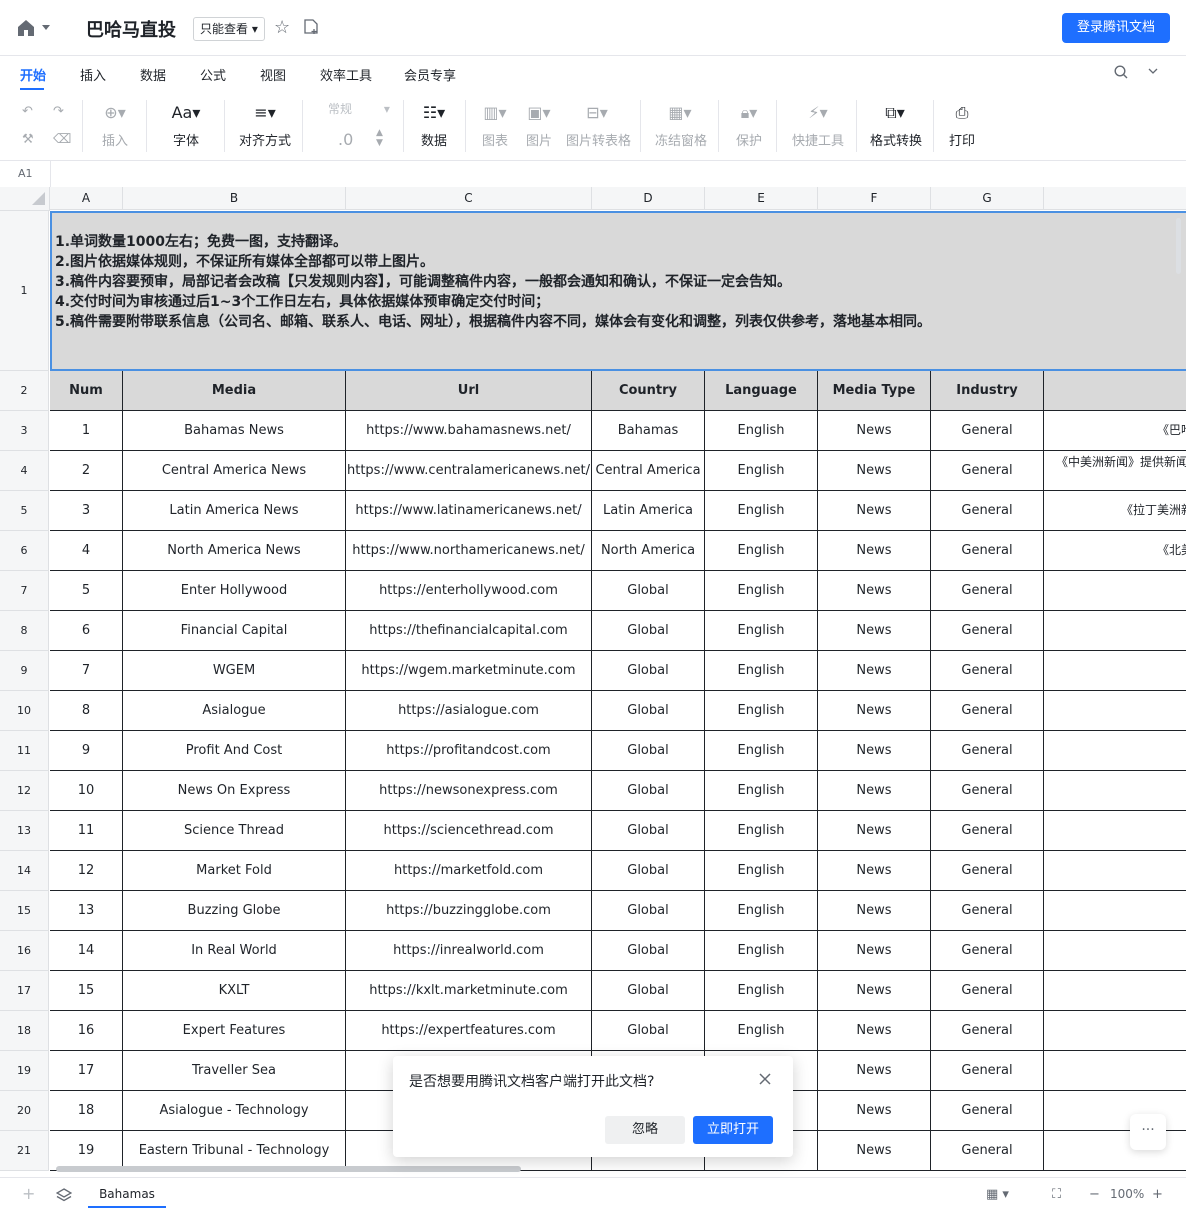 The width and height of the screenshot is (1186, 1211). What do you see at coordinates (1056, 1194) in the screenshot?
I see `fullscreen-icon: ⛶` at bounding box center [1056, 1194].